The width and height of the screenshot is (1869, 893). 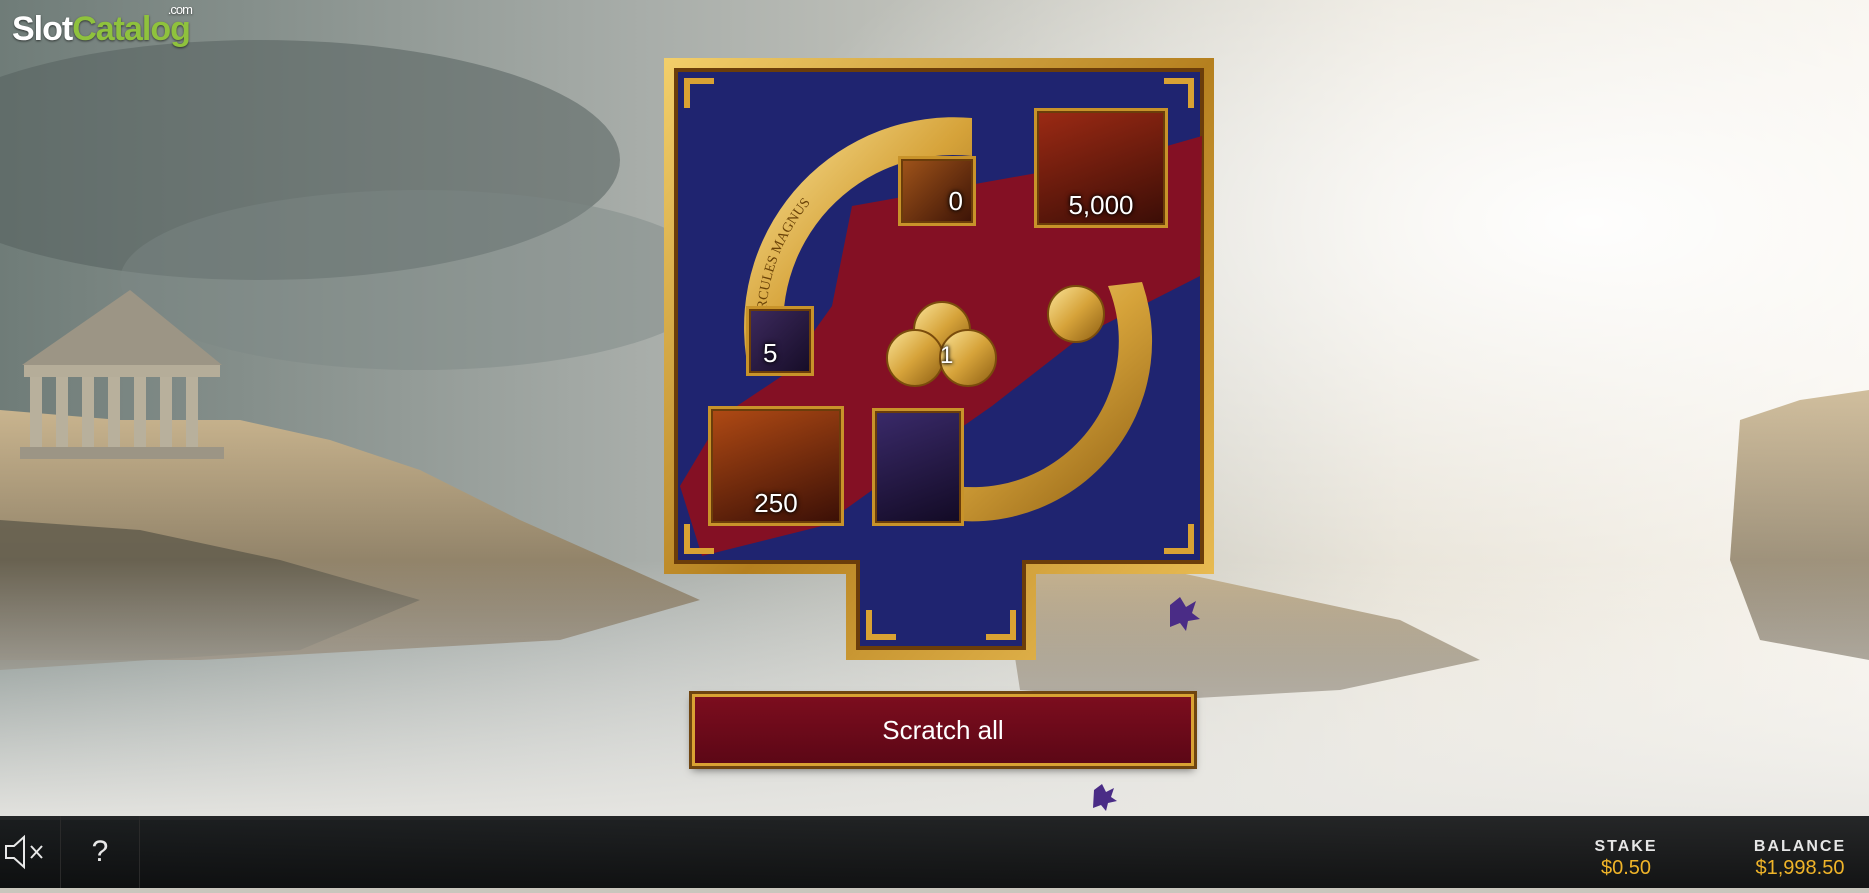 I want to click on logo-suffix: .com, so click(x=180, y=9).